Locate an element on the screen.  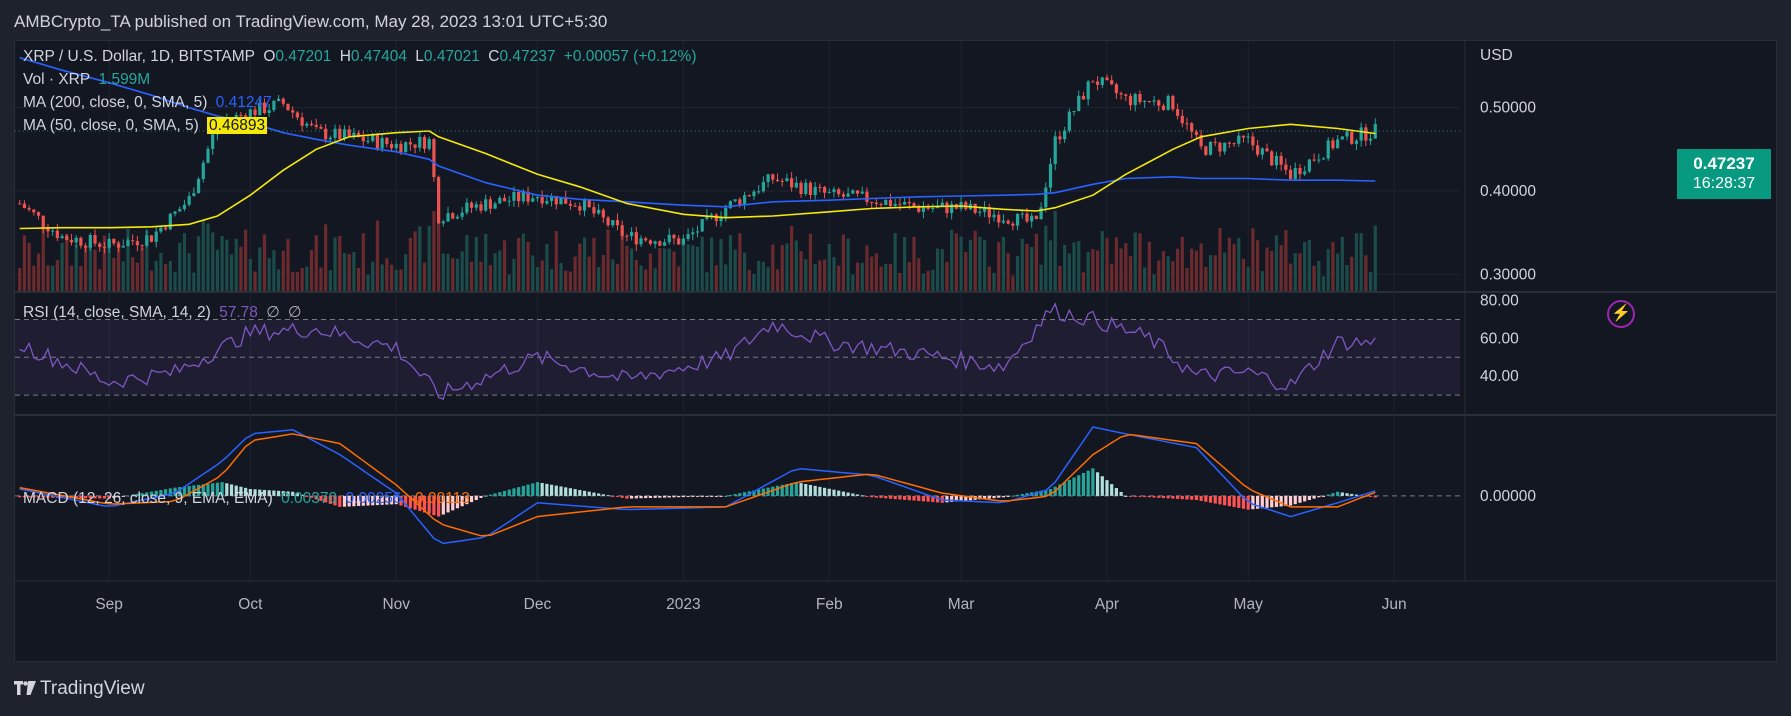
symbol-label: XRP / U.S. Dollar, 1D, BITSTAMP is located at coordinates (139, 56).